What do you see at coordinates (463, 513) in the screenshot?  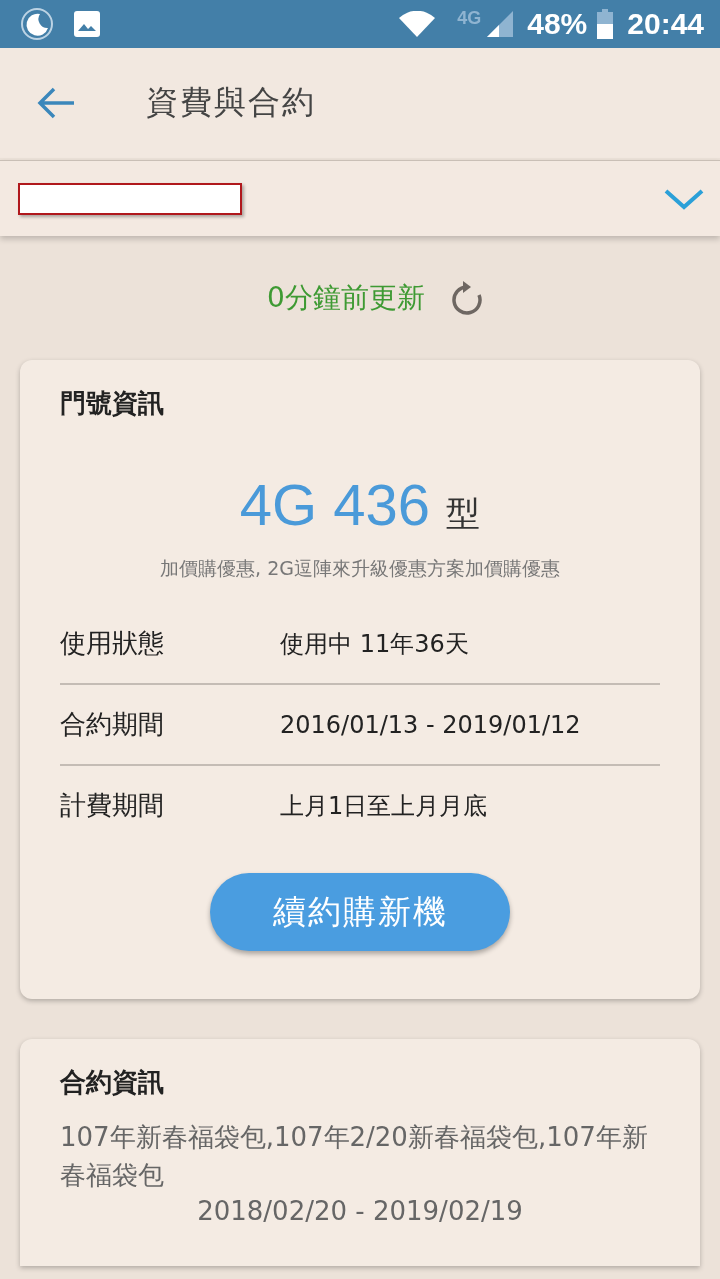 I see `plan-suffix: 型` at bounding box center [463, 513].